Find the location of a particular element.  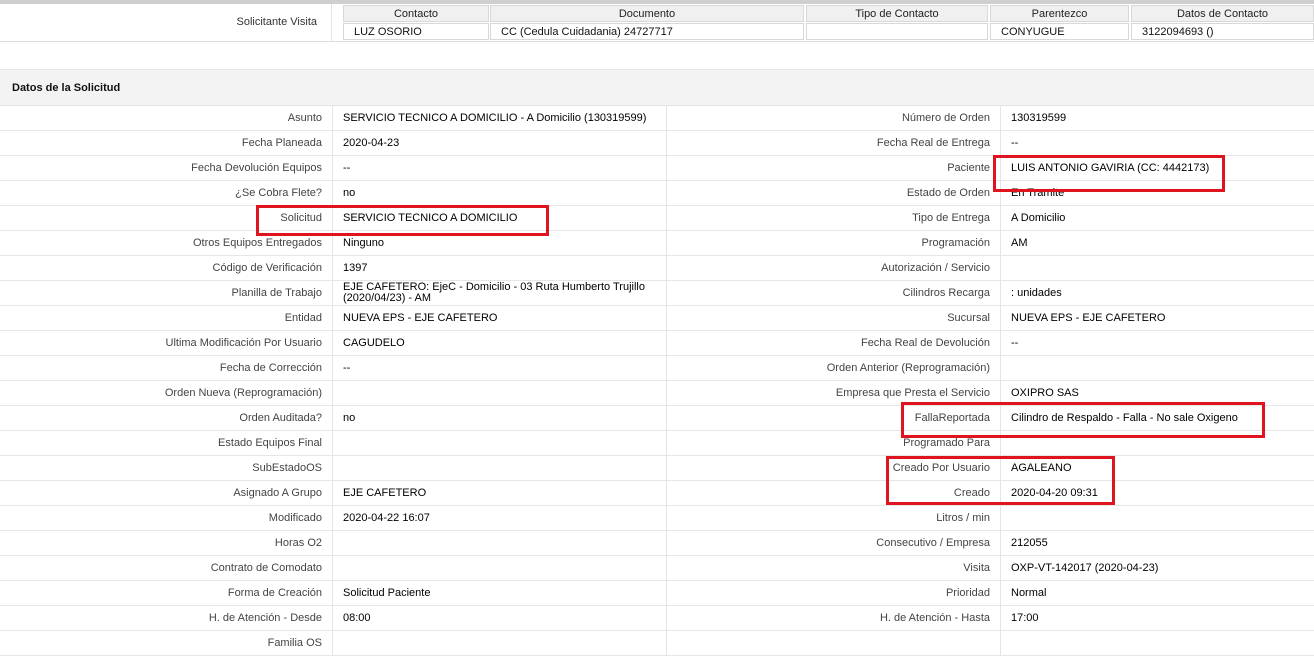

detail-label: Tipo de Entrega is located at coordinates (834, 218).